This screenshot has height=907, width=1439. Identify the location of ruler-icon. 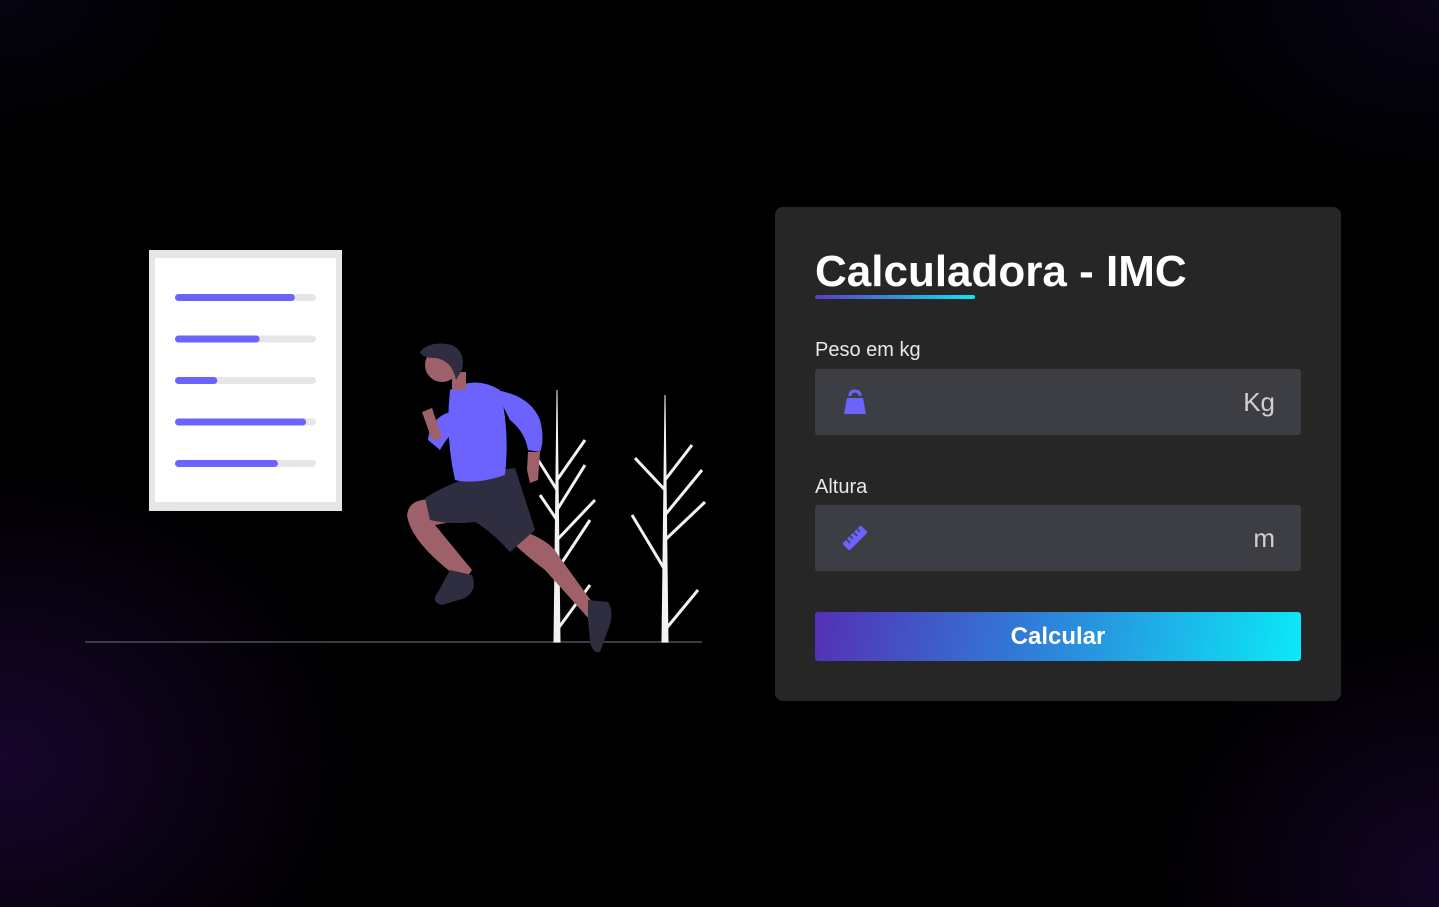
(855, 538).